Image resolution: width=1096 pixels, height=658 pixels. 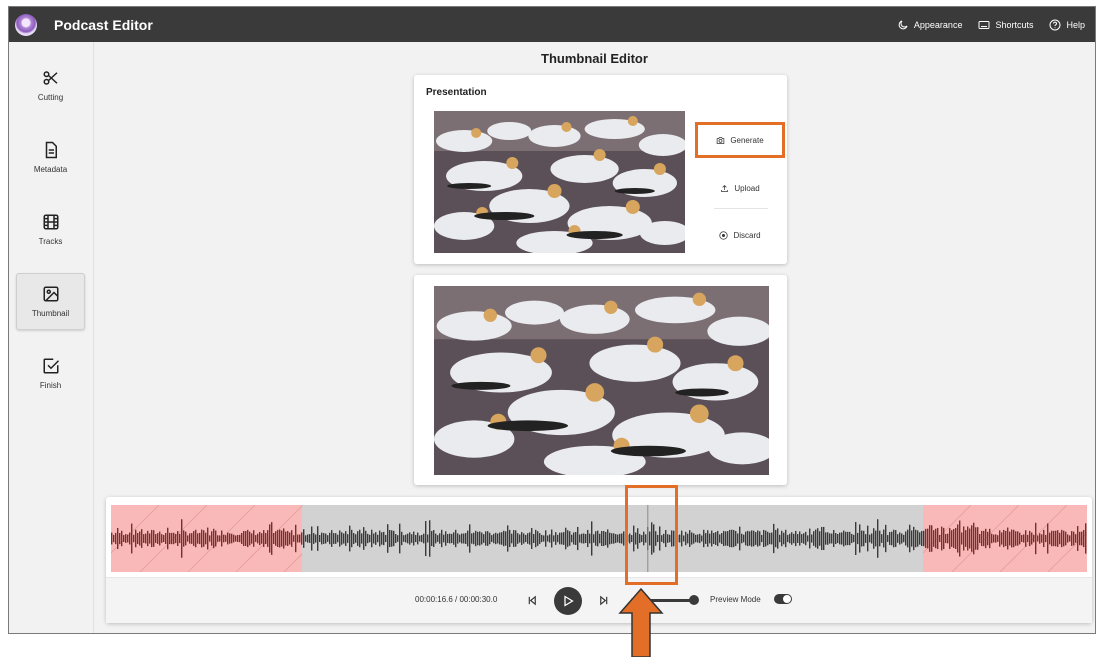 I want to click on play-button, so click(x=568, y=601).